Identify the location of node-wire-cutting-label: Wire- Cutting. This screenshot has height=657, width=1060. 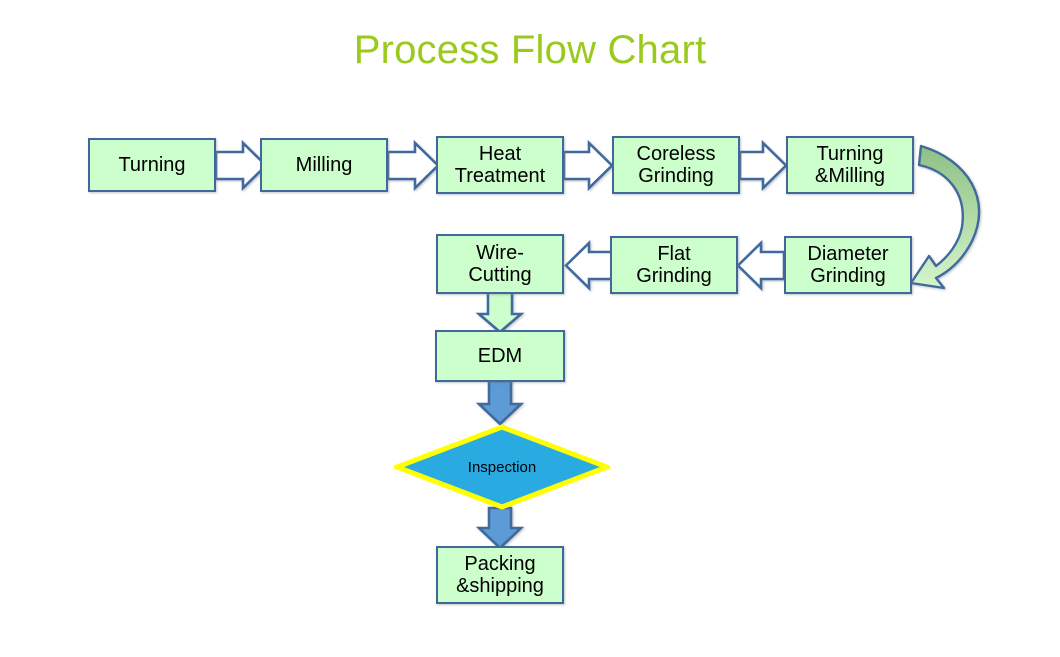
(500, 263).